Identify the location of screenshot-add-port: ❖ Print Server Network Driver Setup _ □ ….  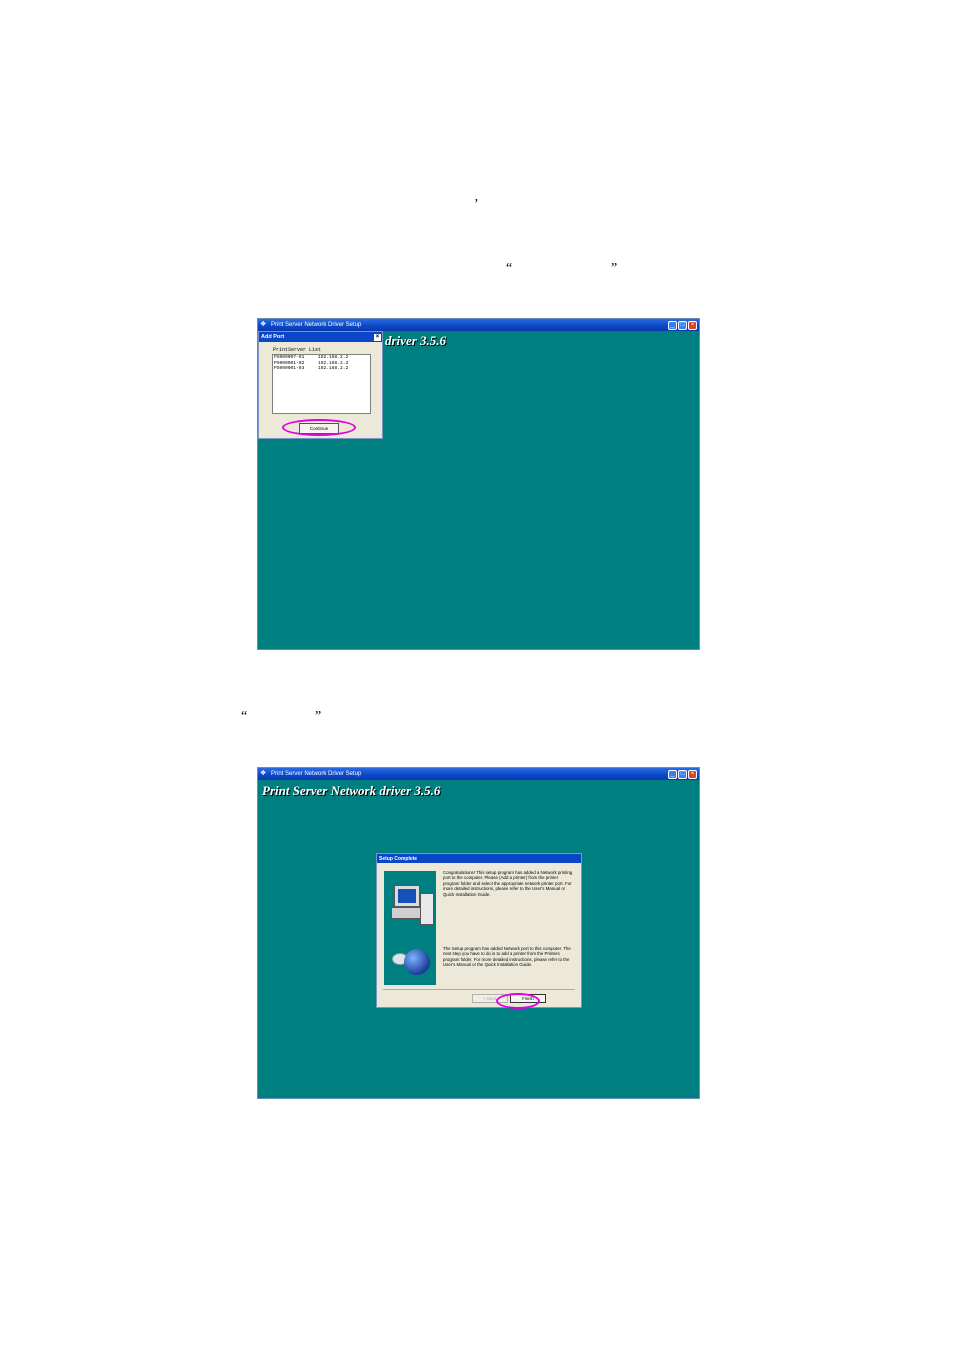
(478, 484).